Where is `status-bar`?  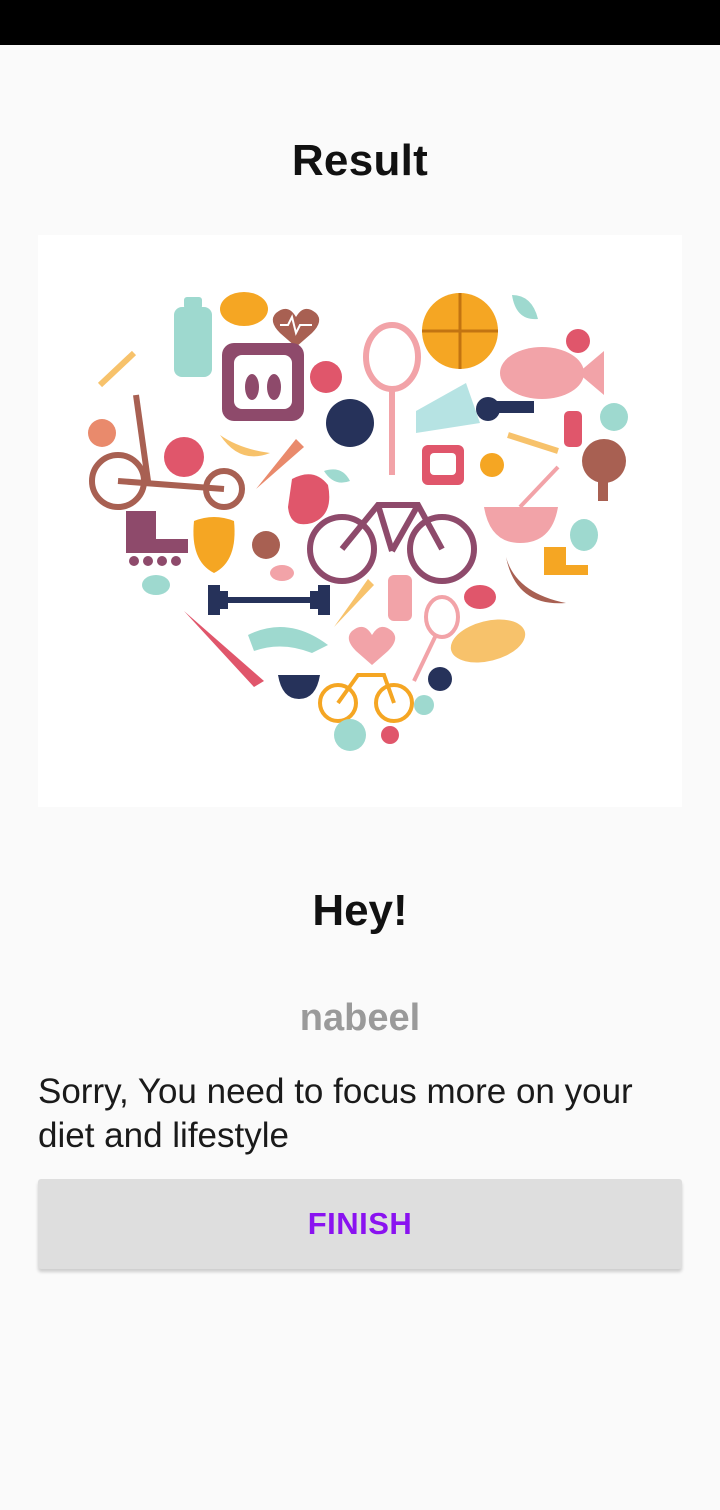 status-bar is located at coordinates (360, 22).